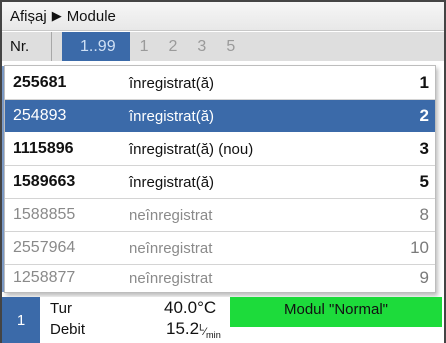 Image resolution: width=446 pixels, height=343 pixels. What do you see at coordinates (27, 46) in the screenshot?
I see `nr-column-label: Nr.` at bounding box center [27, 46].